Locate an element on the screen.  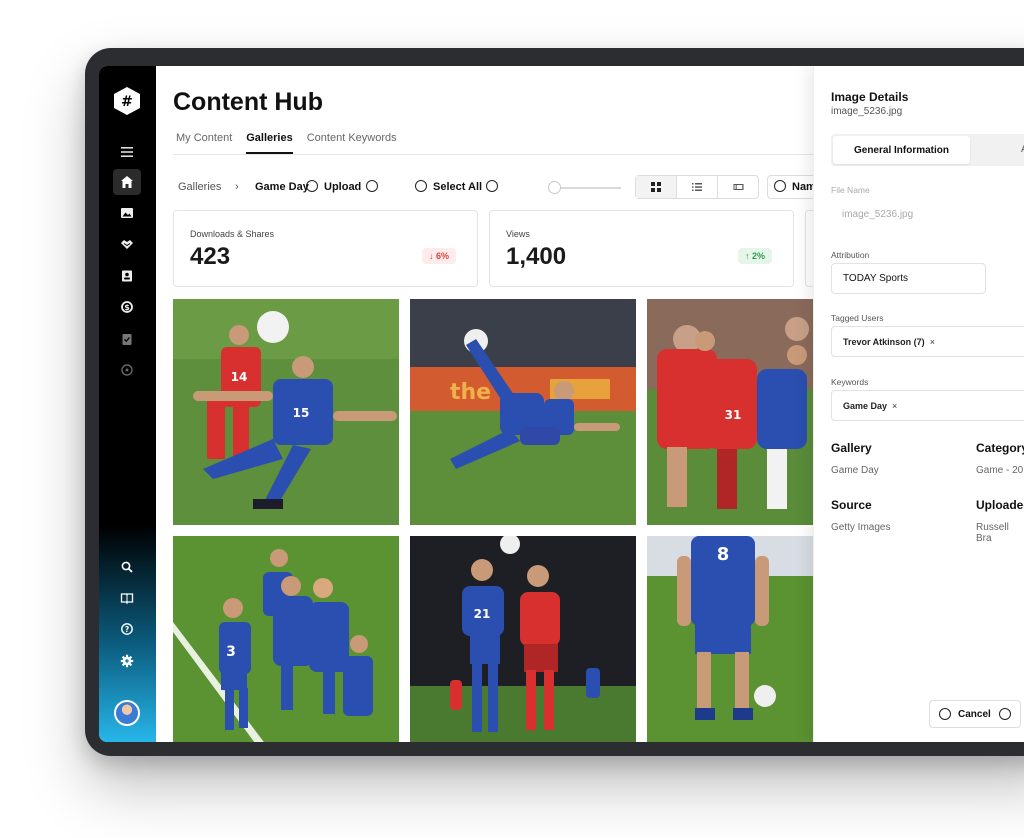
contacts-icon is located at coordinates (127, 276).